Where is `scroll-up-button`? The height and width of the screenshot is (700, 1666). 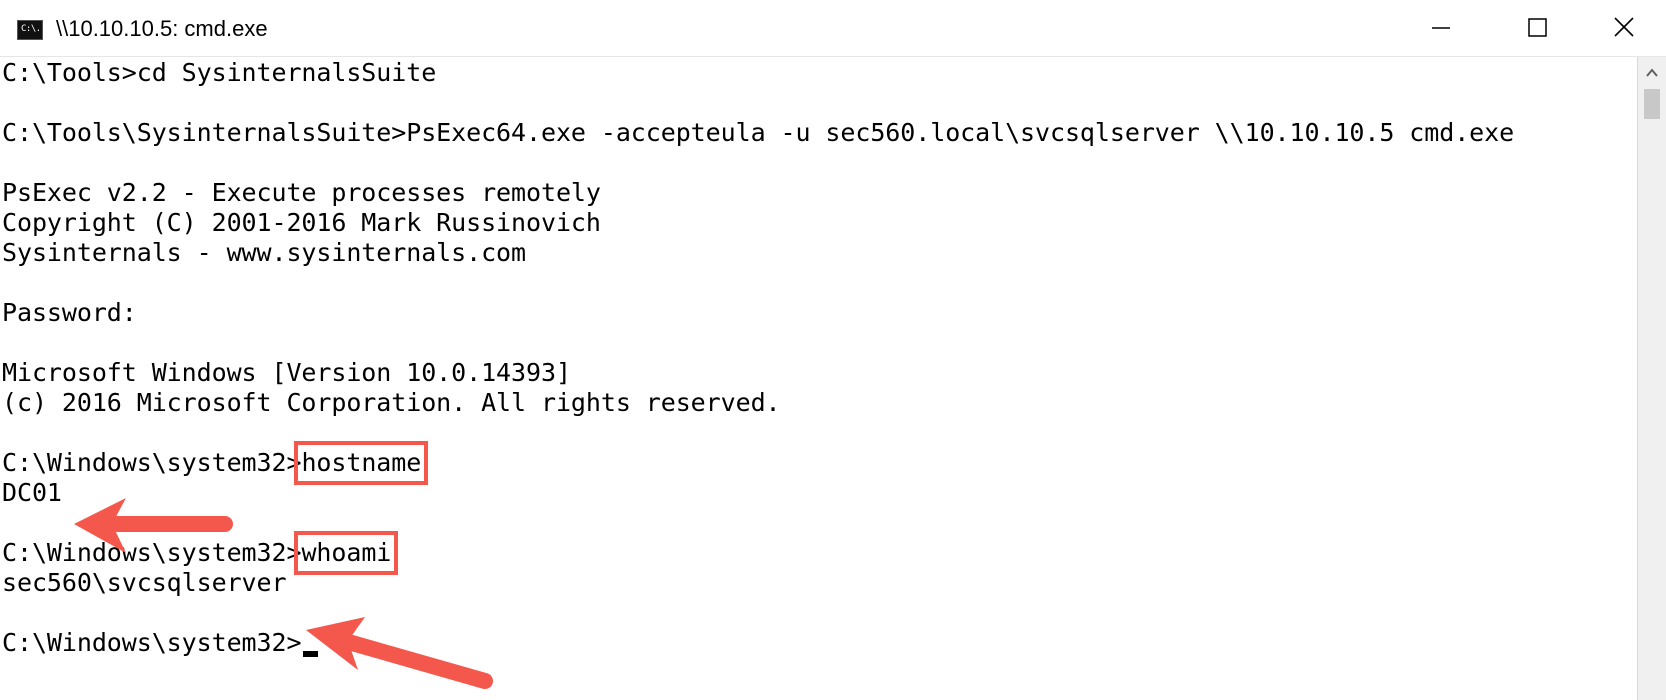 scroll-up-button is located at coordinates (1652, 72).